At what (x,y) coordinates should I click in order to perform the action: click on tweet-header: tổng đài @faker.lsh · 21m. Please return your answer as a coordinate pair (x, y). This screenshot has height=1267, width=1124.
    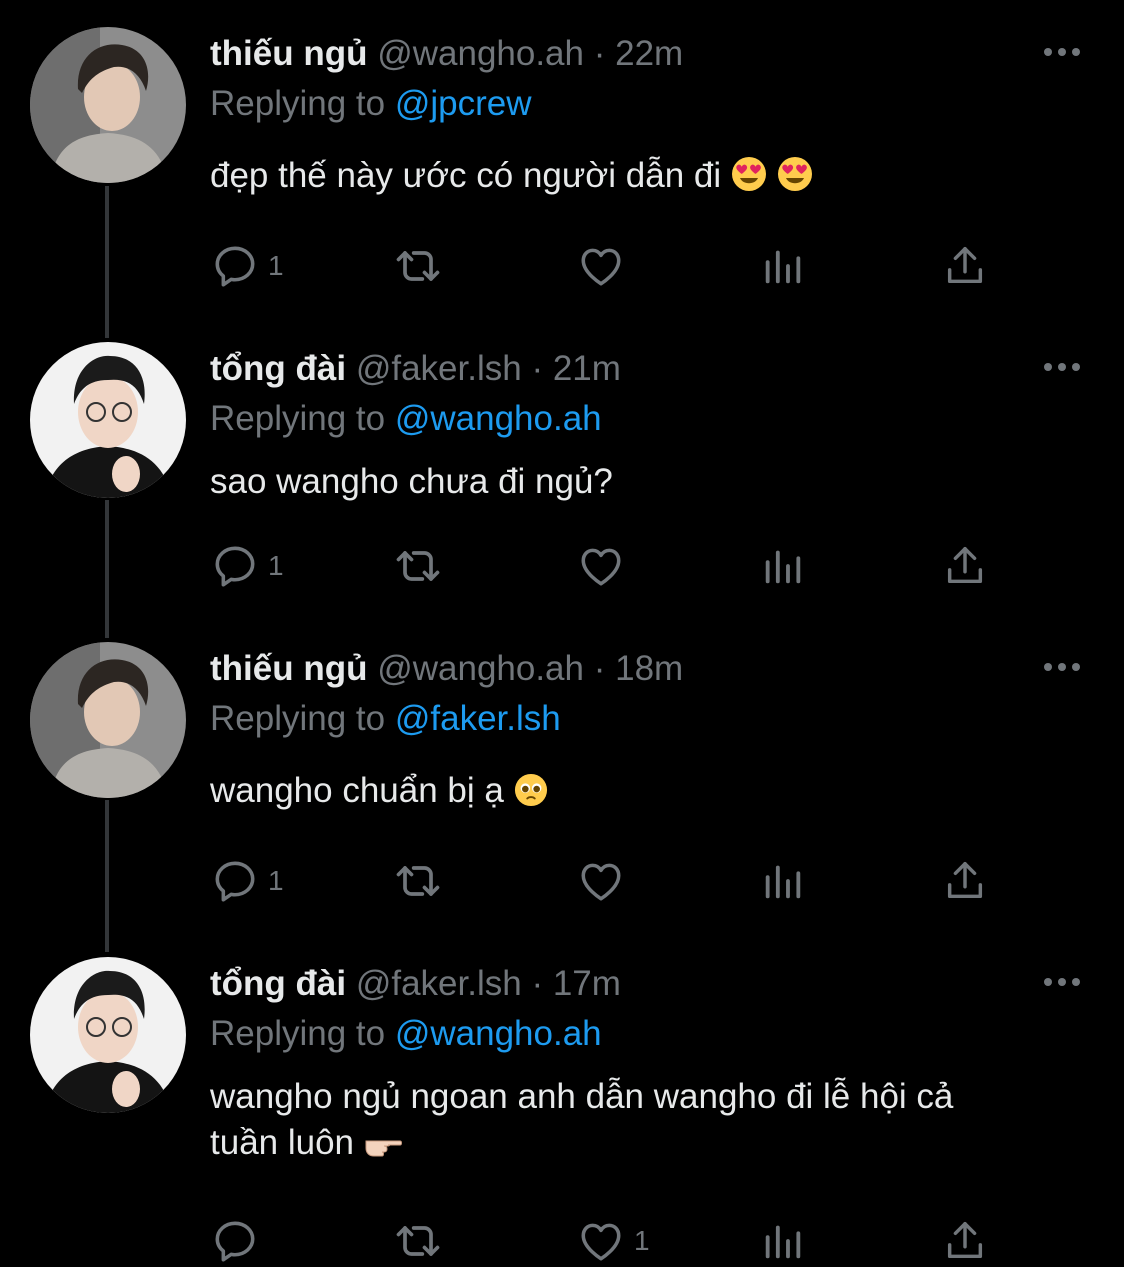
    Looking at the image, I should click on (415, 369).